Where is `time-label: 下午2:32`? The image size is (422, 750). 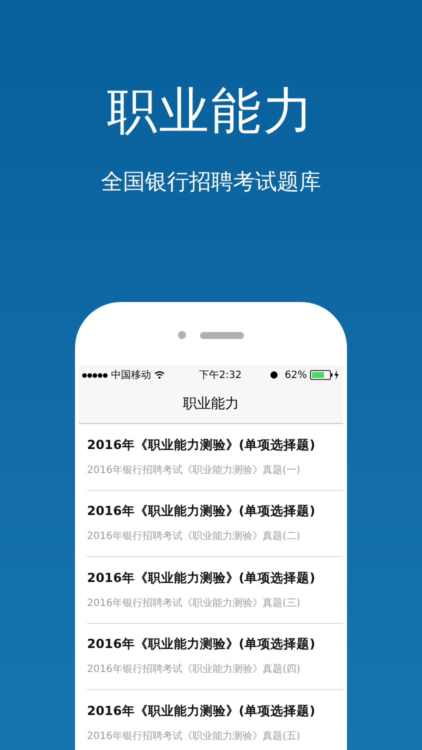
time-label: 下午2:32 is located at coordinates (220, 375).